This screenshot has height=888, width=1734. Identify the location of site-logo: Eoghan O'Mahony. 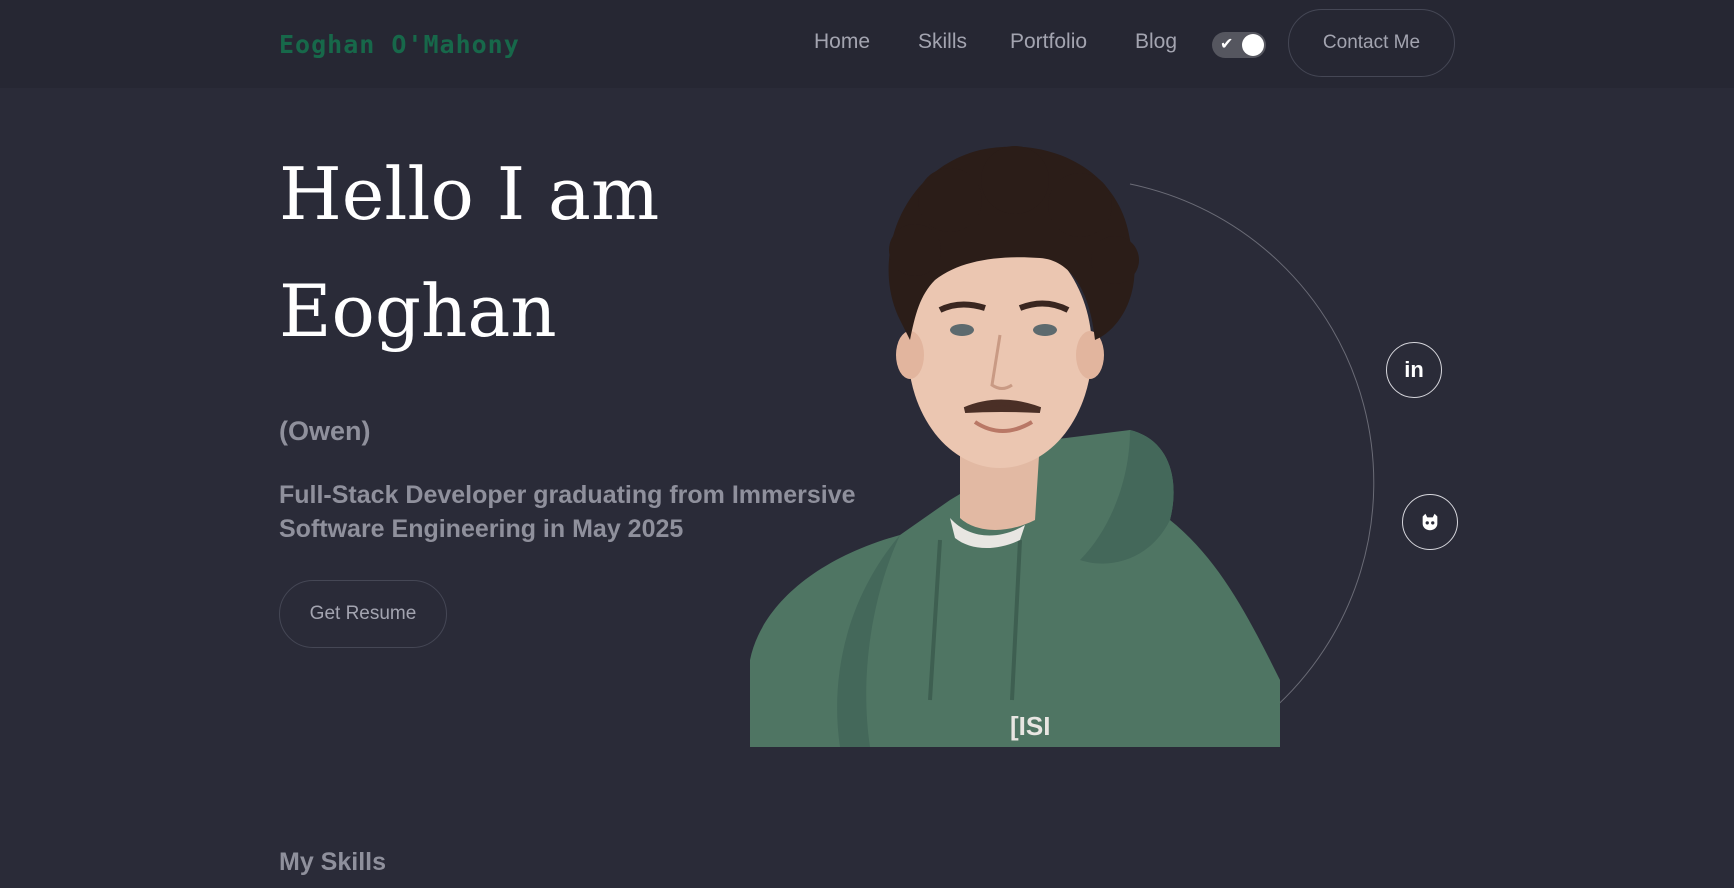
(399, 44).